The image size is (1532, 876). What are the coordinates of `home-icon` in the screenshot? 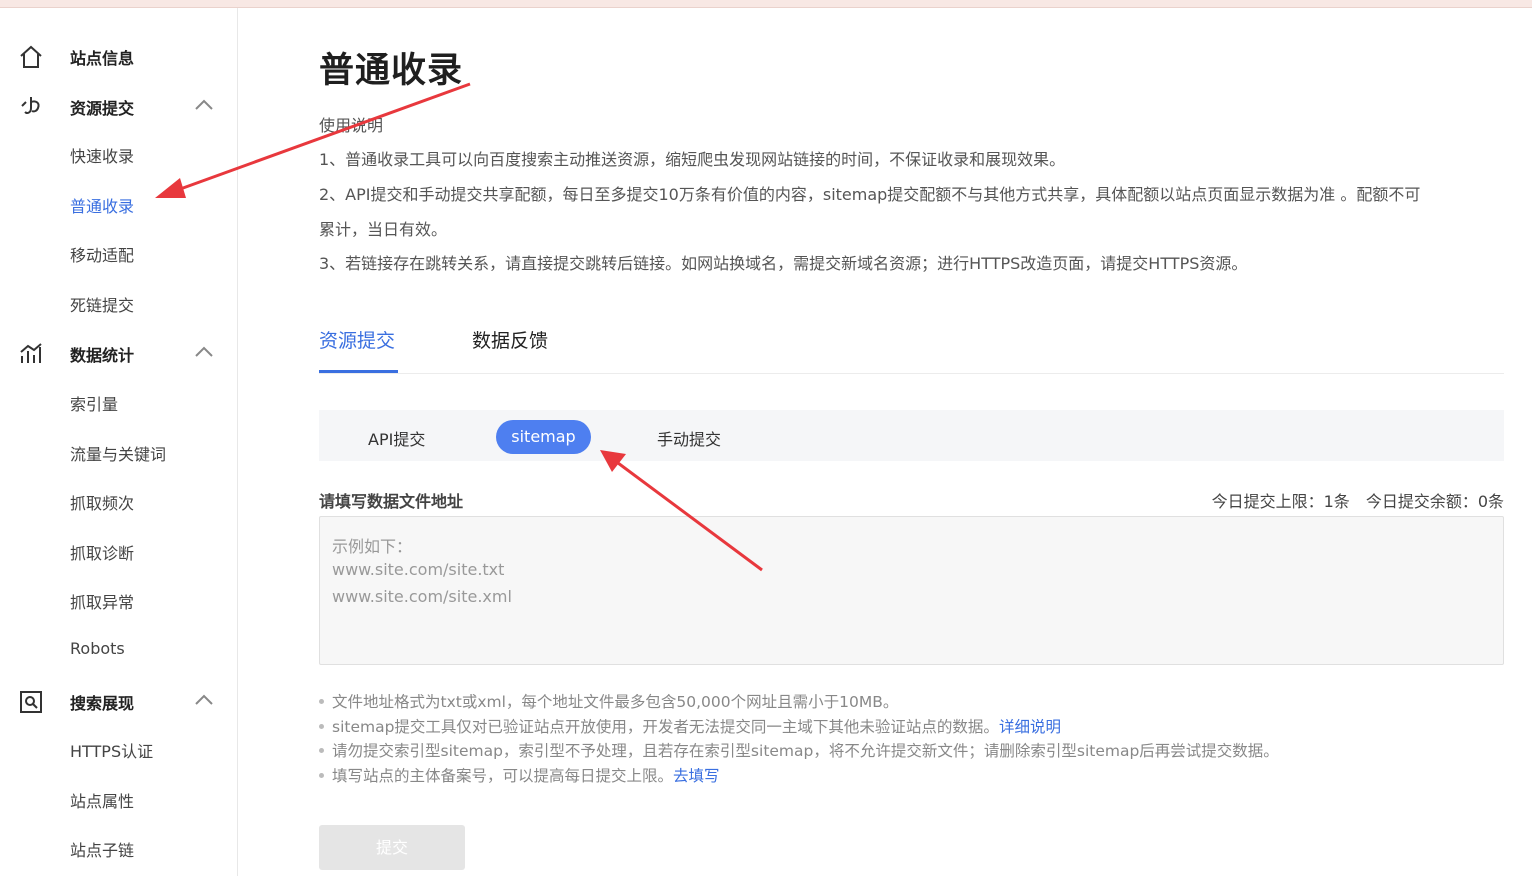 It's located at (31, 56).